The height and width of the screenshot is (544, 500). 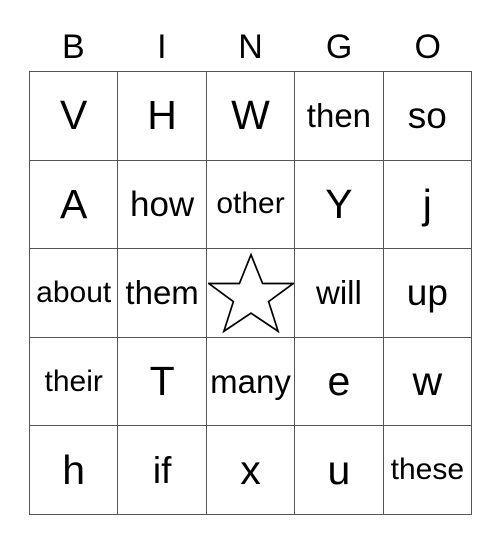 I want to click on bingo-cell-label: H, so click(x=162, y=115).